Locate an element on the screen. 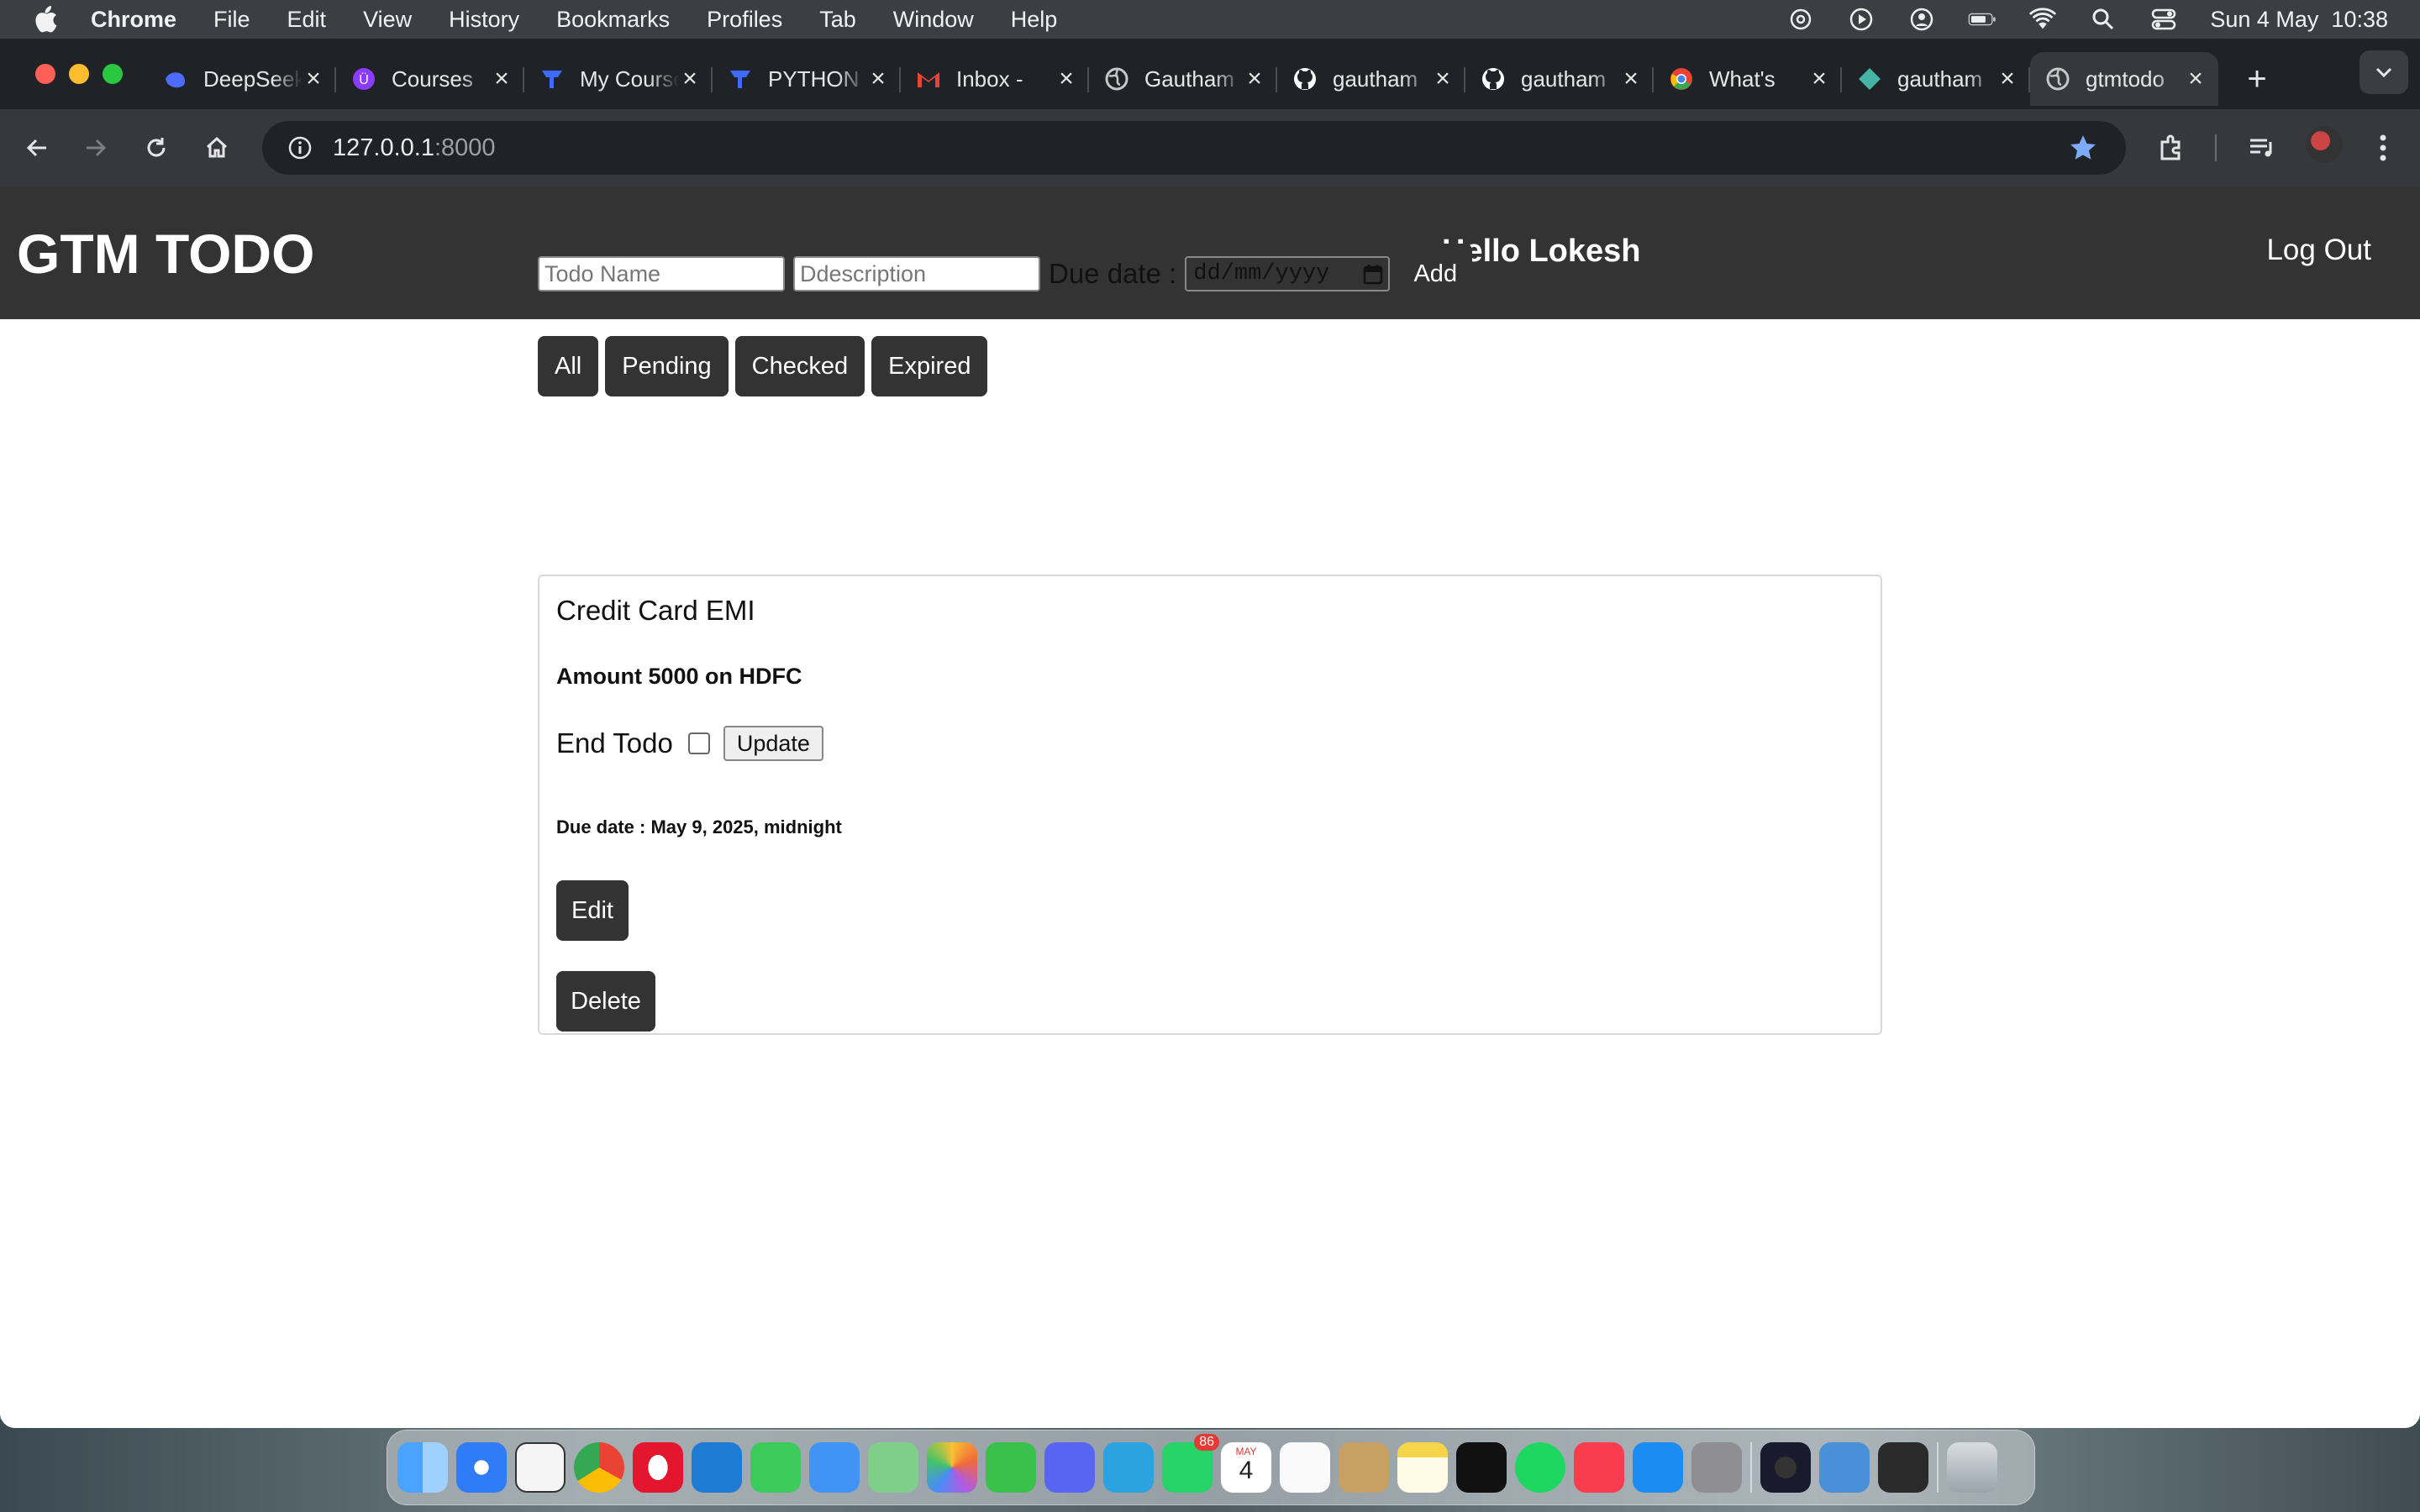 The height and width of the screenshot is (1512, 2420). opera-icon is located at coordinates (658, 1467).